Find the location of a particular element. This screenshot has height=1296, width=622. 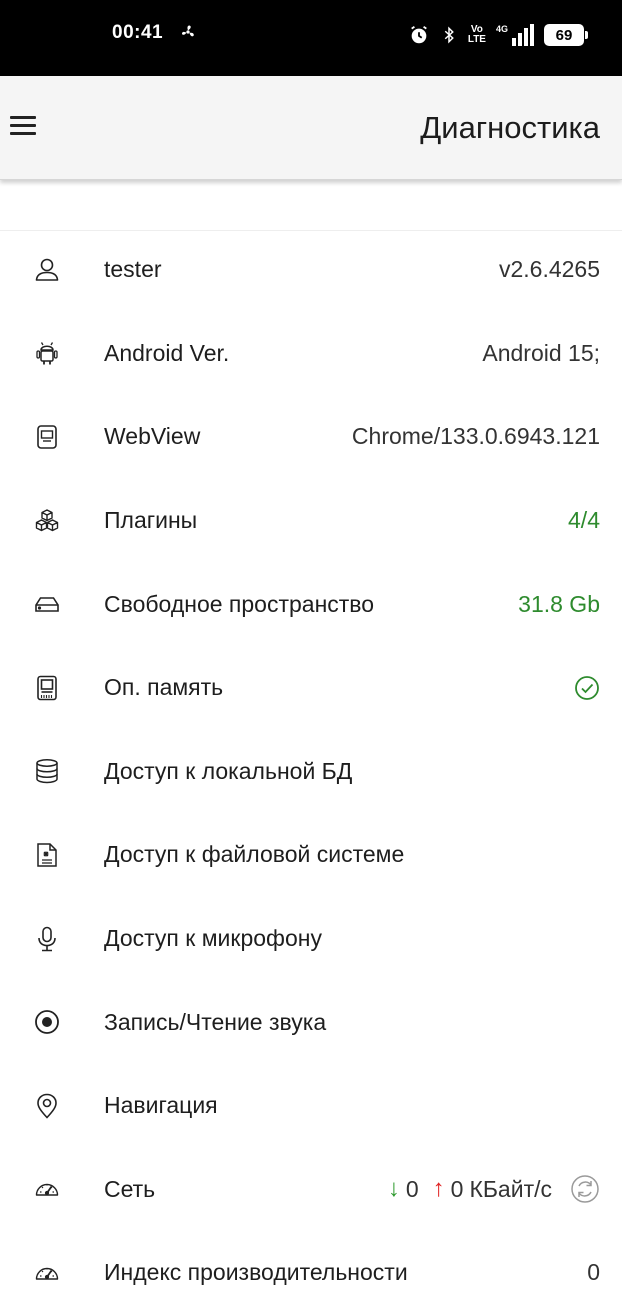

upload-speed: 0 is located at coordinates (457, 1188).